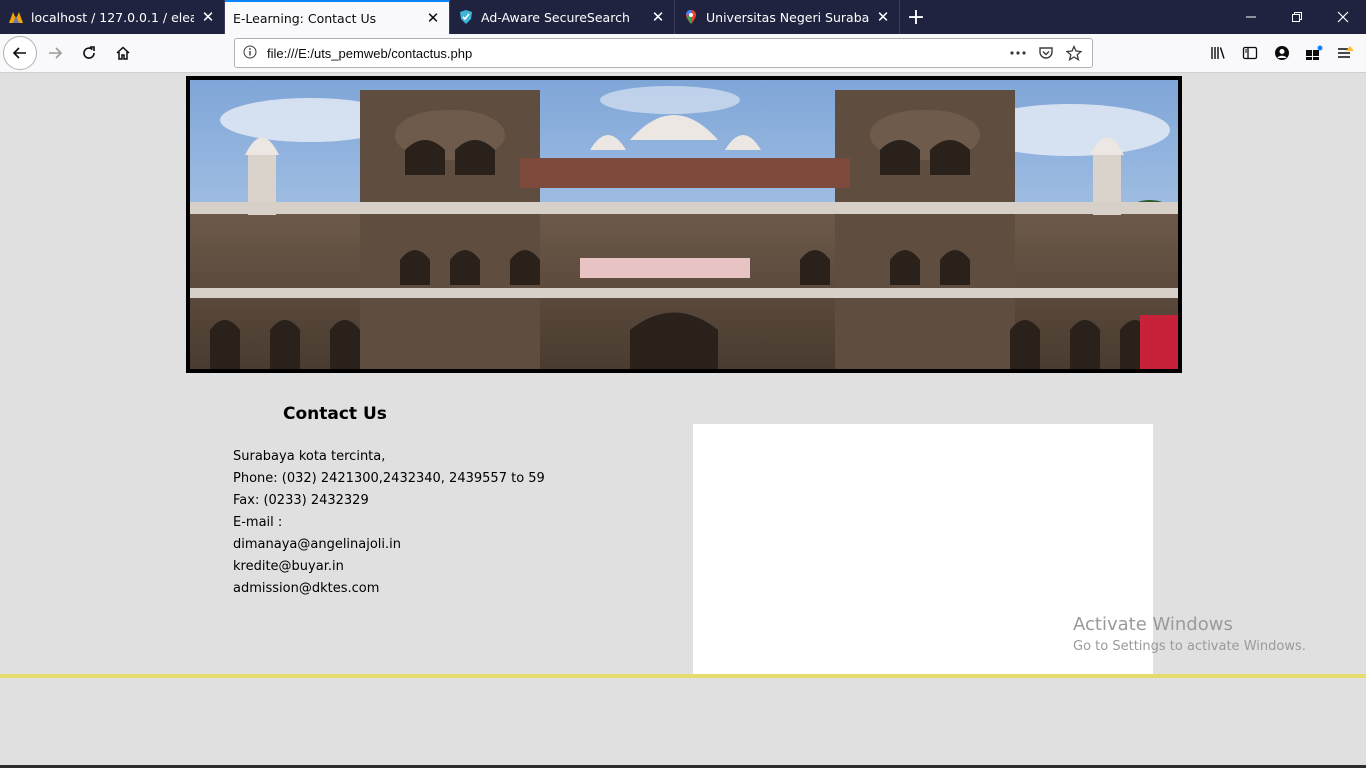  I want to click on url-bar: file:///E:/uts_pemweb/contactus.php, so click(663, 53).